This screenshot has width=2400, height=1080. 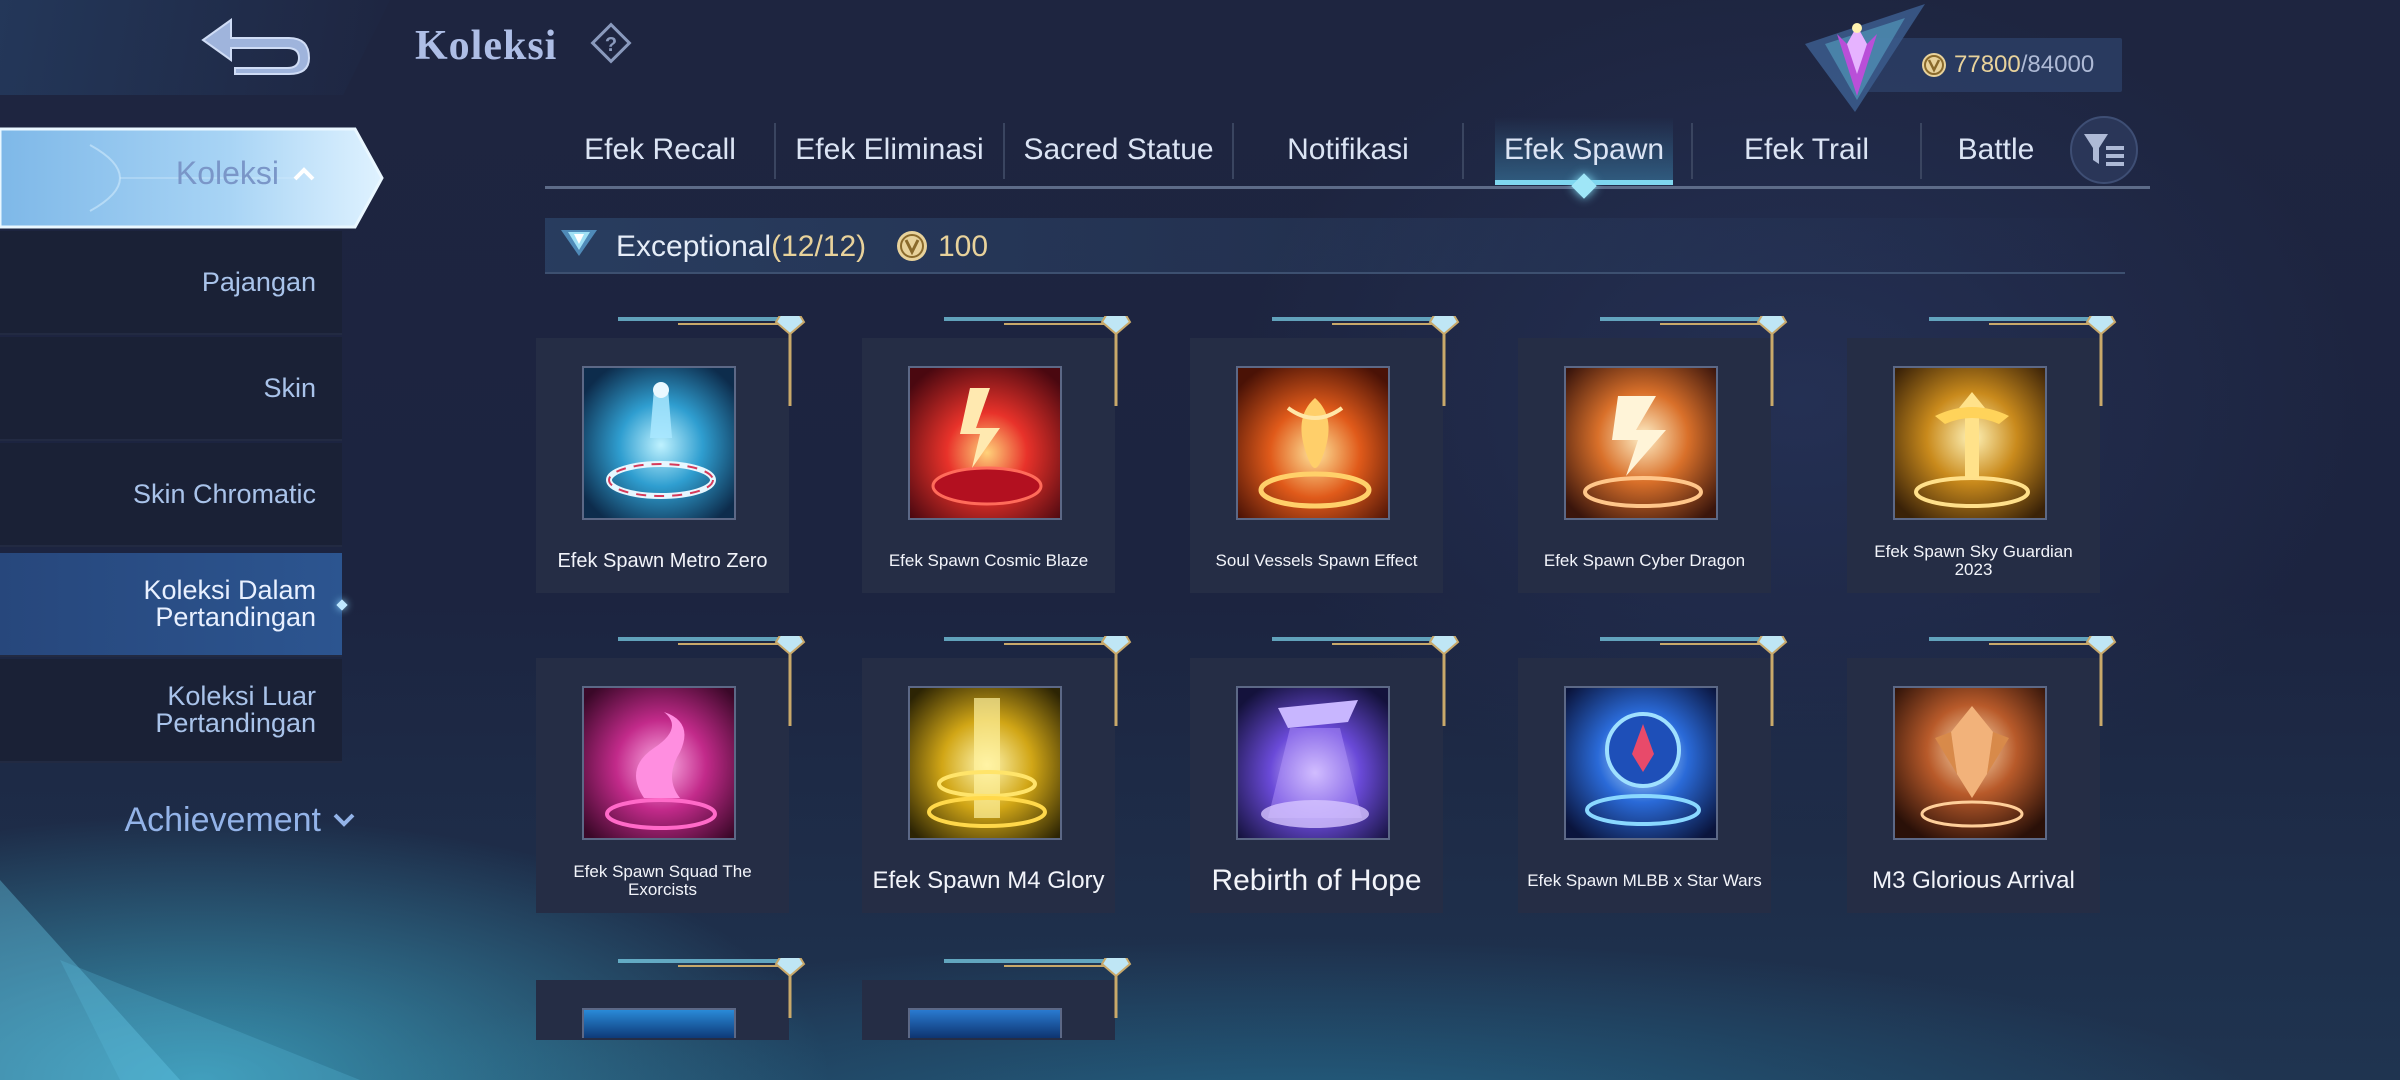 I want to click on collection-card-soul-vessels: Soul Vessels Spawn Effect, so click(x=1325, y=454).